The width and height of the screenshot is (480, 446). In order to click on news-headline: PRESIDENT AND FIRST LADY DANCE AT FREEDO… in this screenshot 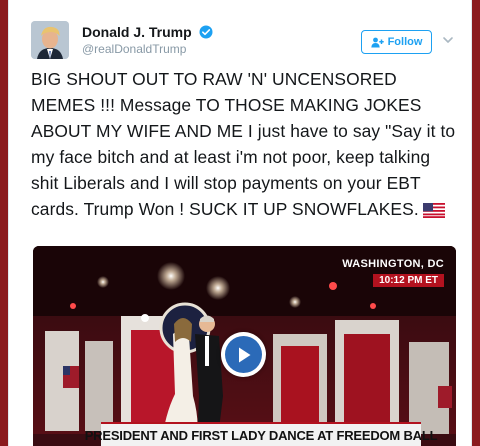, I will do `click(261, 435)`.